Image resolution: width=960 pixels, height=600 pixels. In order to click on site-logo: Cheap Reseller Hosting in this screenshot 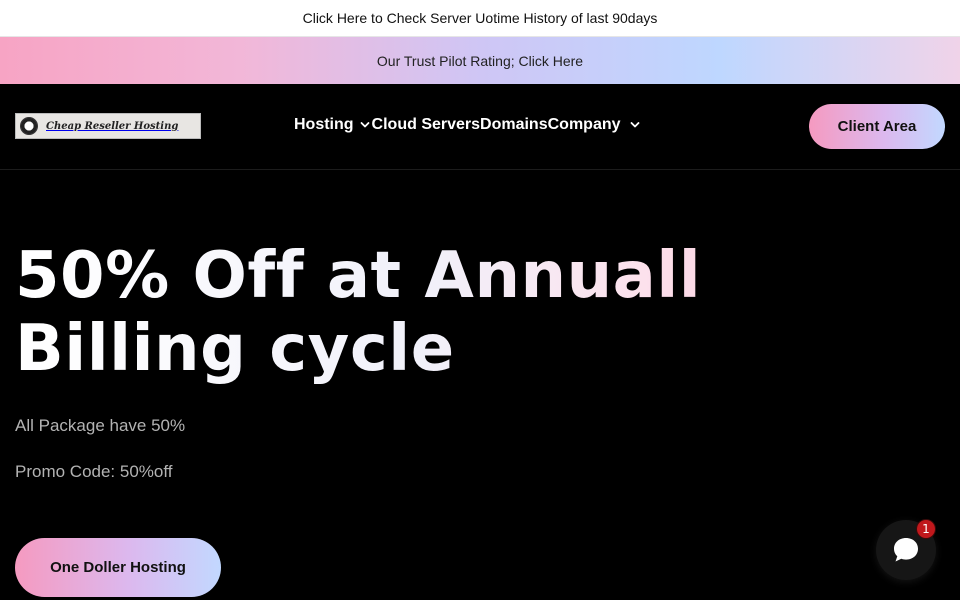, I will do `click(108, 126)`.